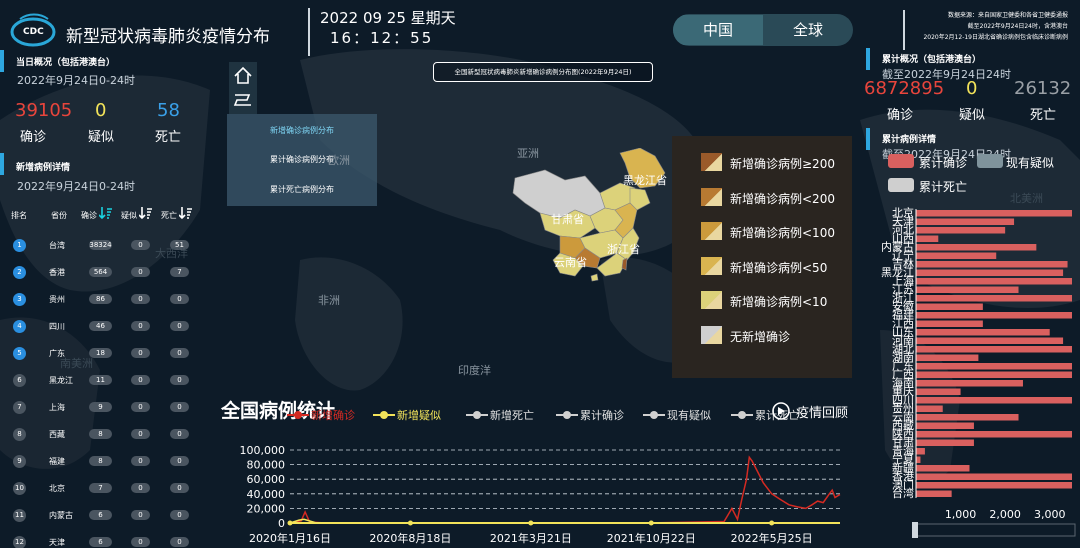 This screenshot has height=548, width=1080. Describe the element at coordinates (689, 415) in the screenshot. I see `legend-label: 现有疑似` at that location.